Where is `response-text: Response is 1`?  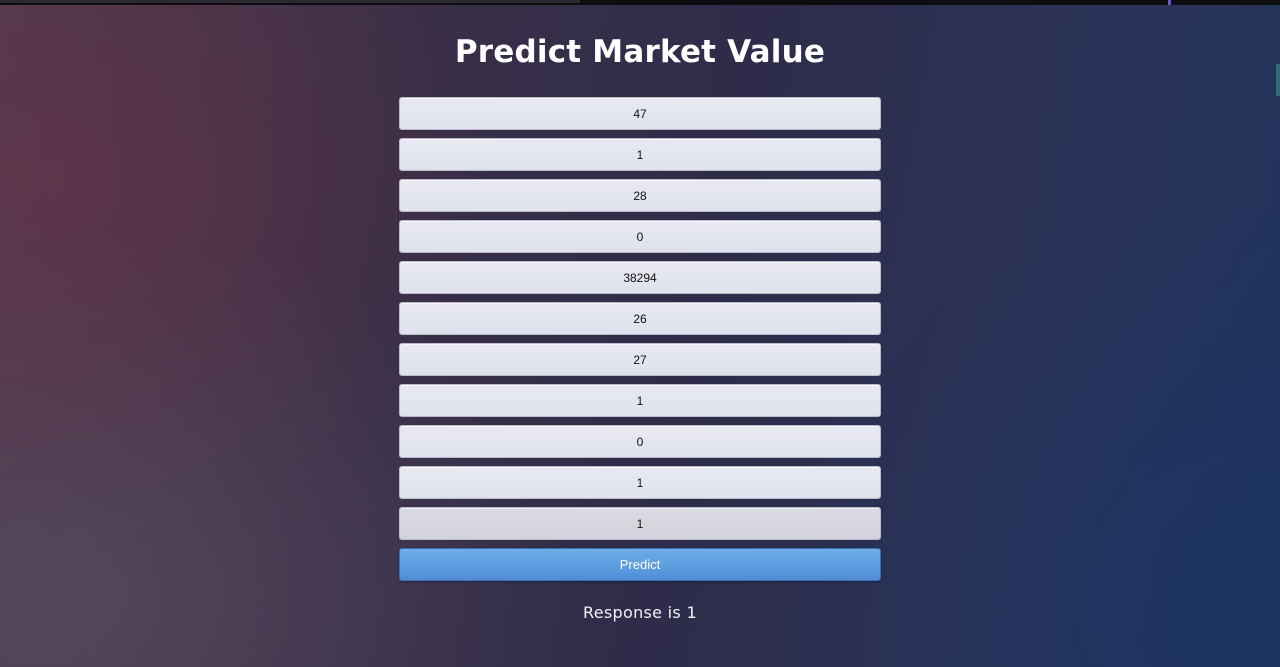
response-text: Response is 1 is located at coordinates (640, 612).